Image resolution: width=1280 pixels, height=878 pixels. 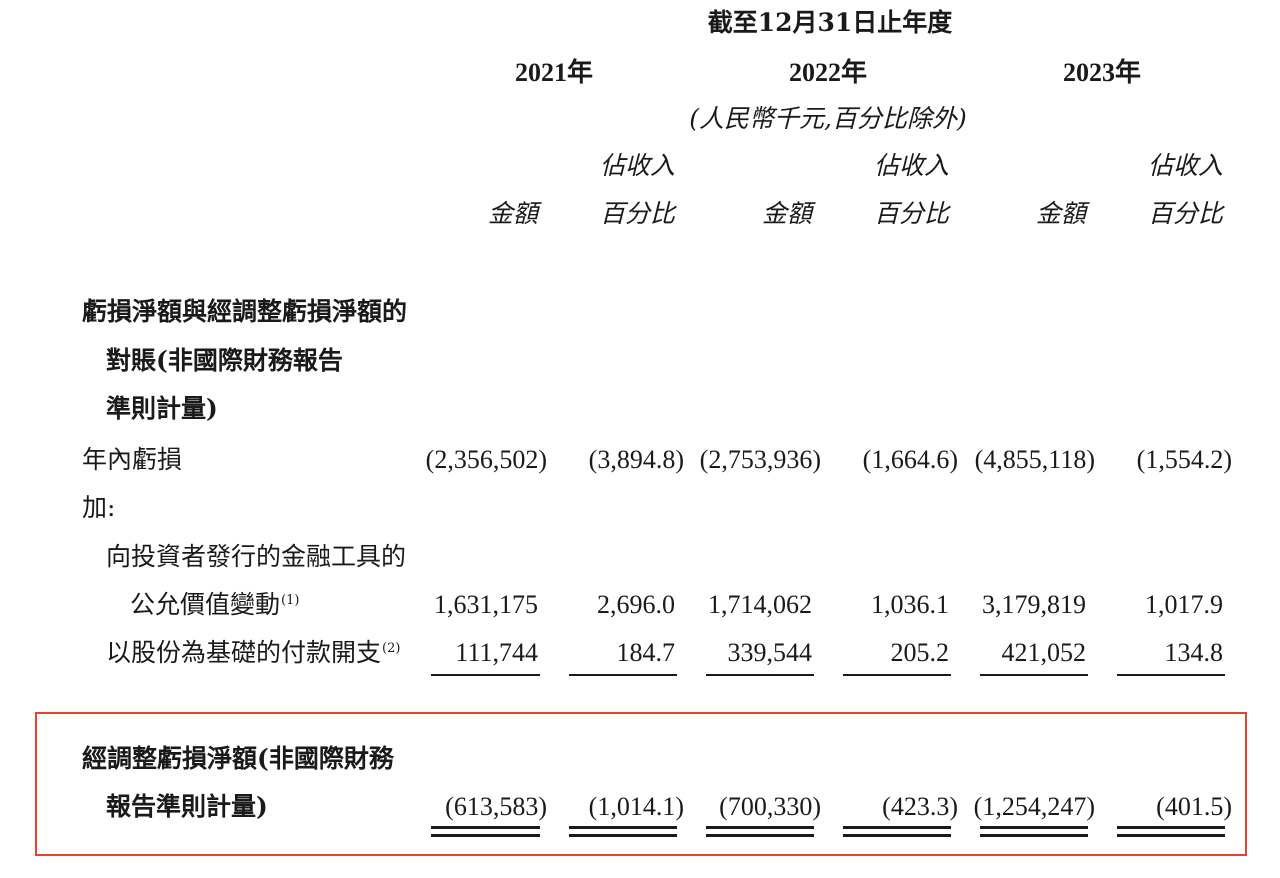 What do you see at coordinates (911, 213) in the screenshot?
I see `pct-header-2022-line2: 百分比` at bounding box center [911, 213].